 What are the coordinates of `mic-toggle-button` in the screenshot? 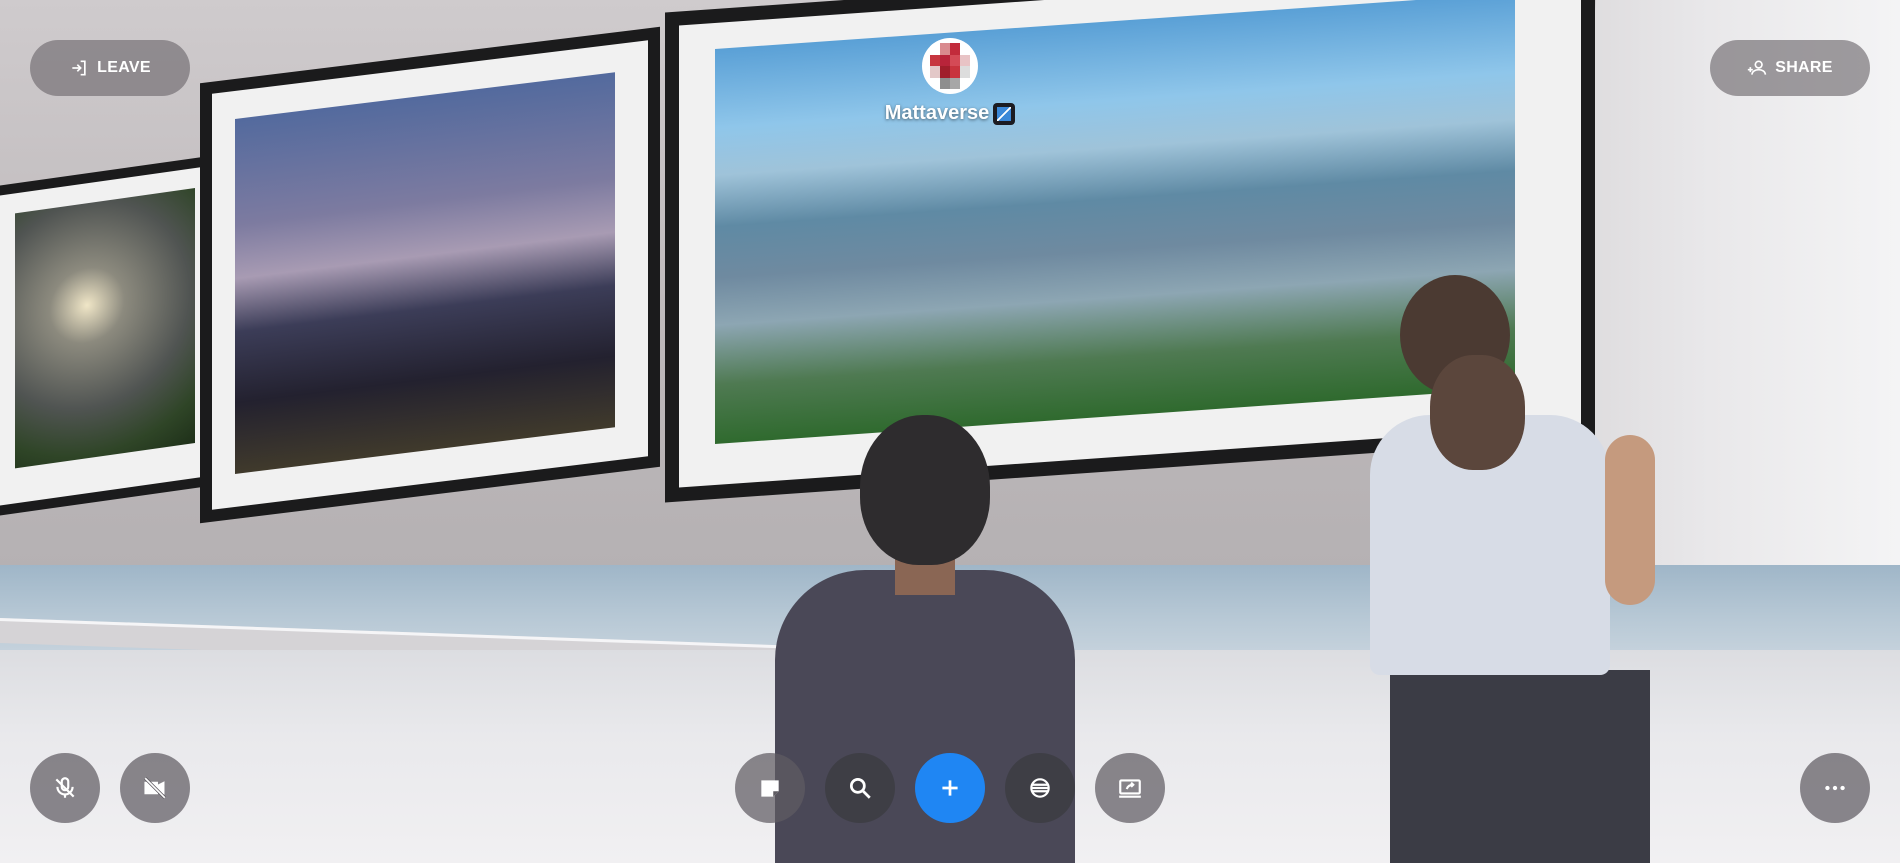 It's located at (65, 788).